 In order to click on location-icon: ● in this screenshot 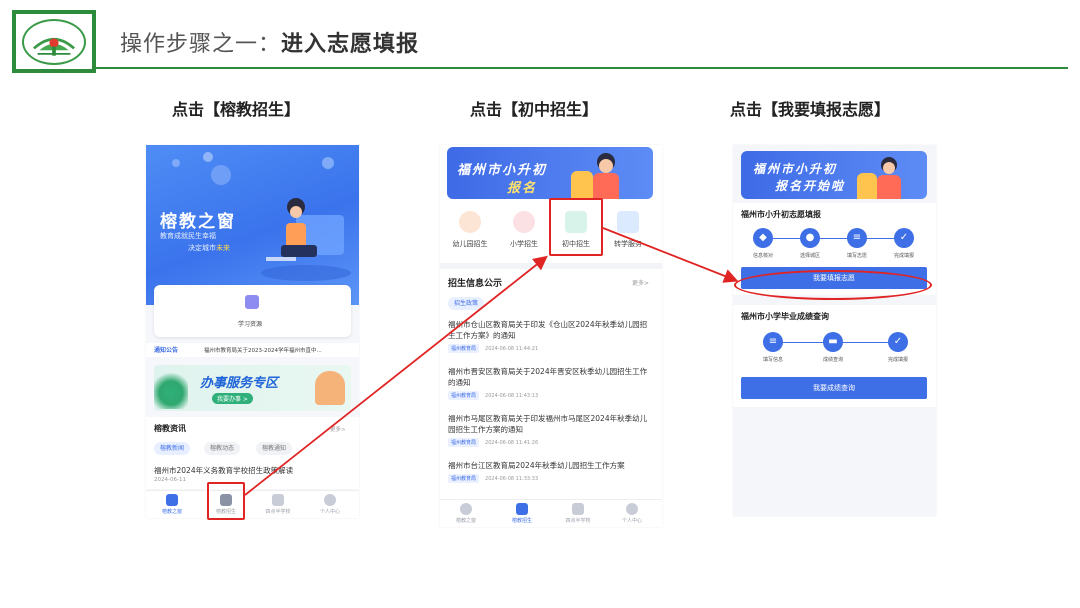, I will do `click(810, 238)`.